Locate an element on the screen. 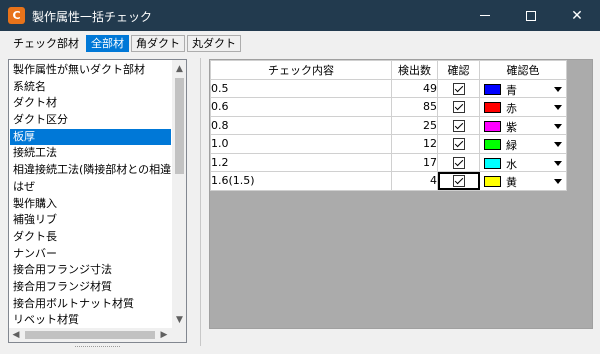  minimize-icon is located at coordinates (485, 15).